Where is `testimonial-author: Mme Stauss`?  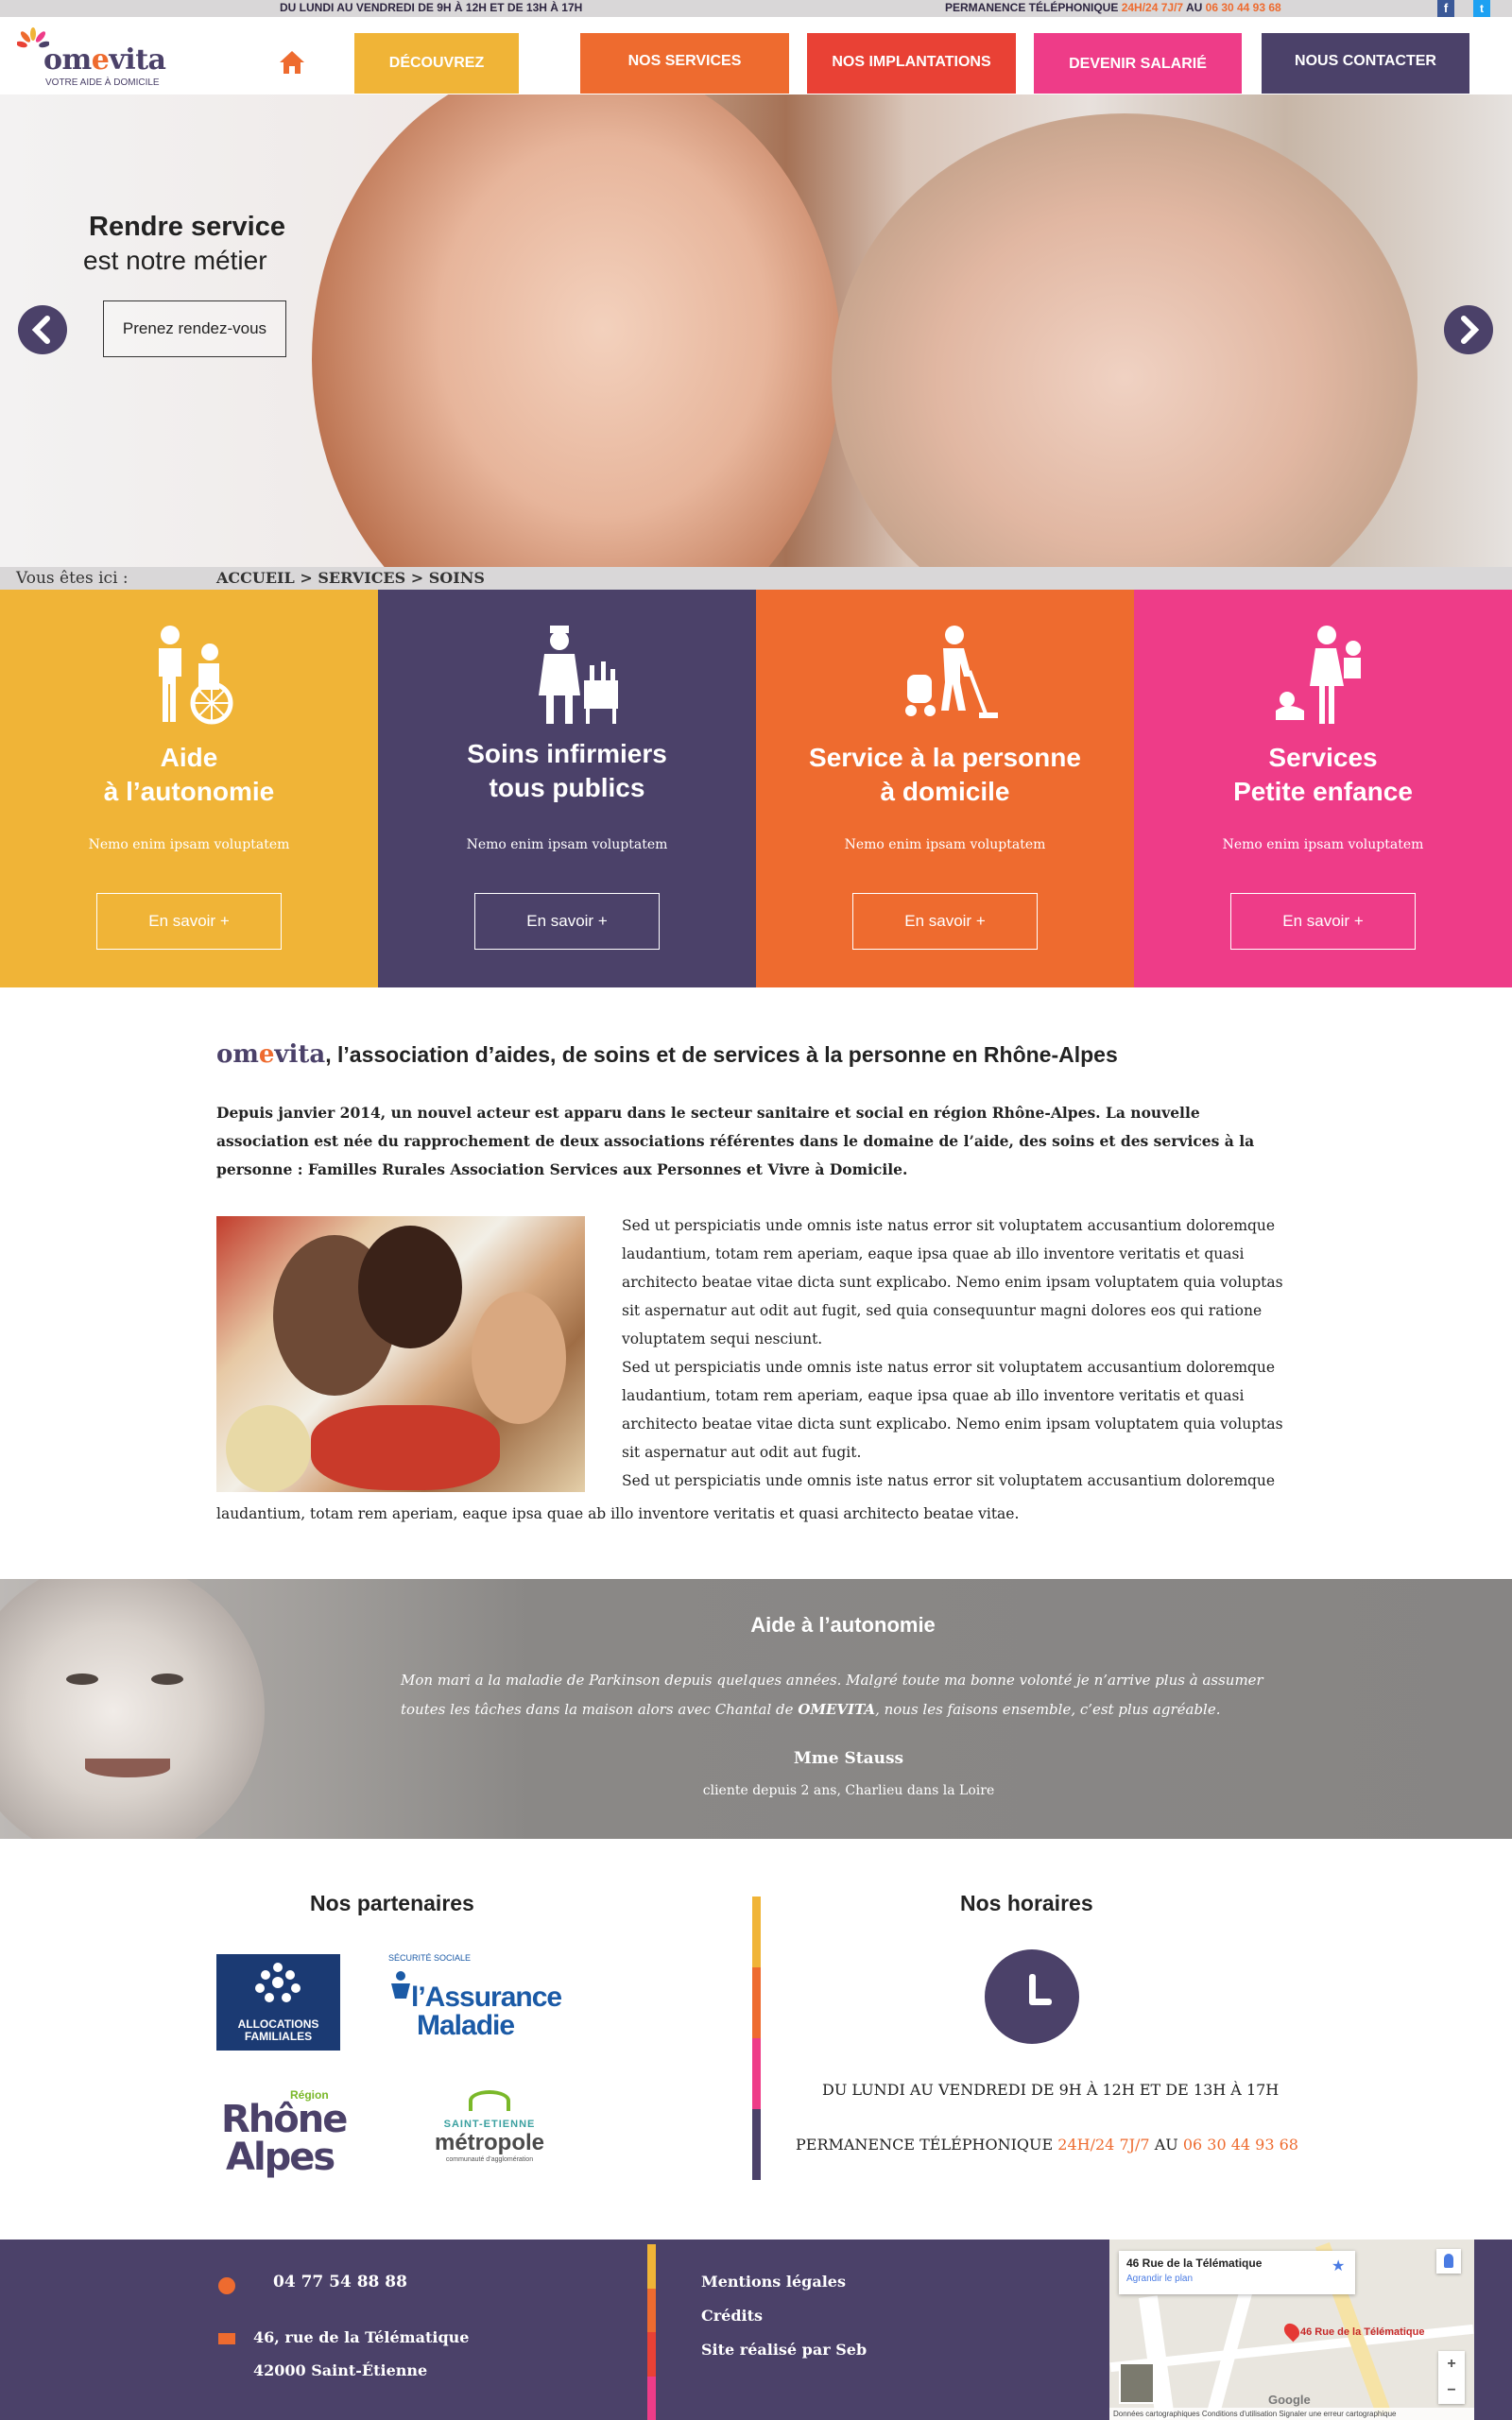
testimonial-author: Mme Stauss is located at coordinates (848, 1759).